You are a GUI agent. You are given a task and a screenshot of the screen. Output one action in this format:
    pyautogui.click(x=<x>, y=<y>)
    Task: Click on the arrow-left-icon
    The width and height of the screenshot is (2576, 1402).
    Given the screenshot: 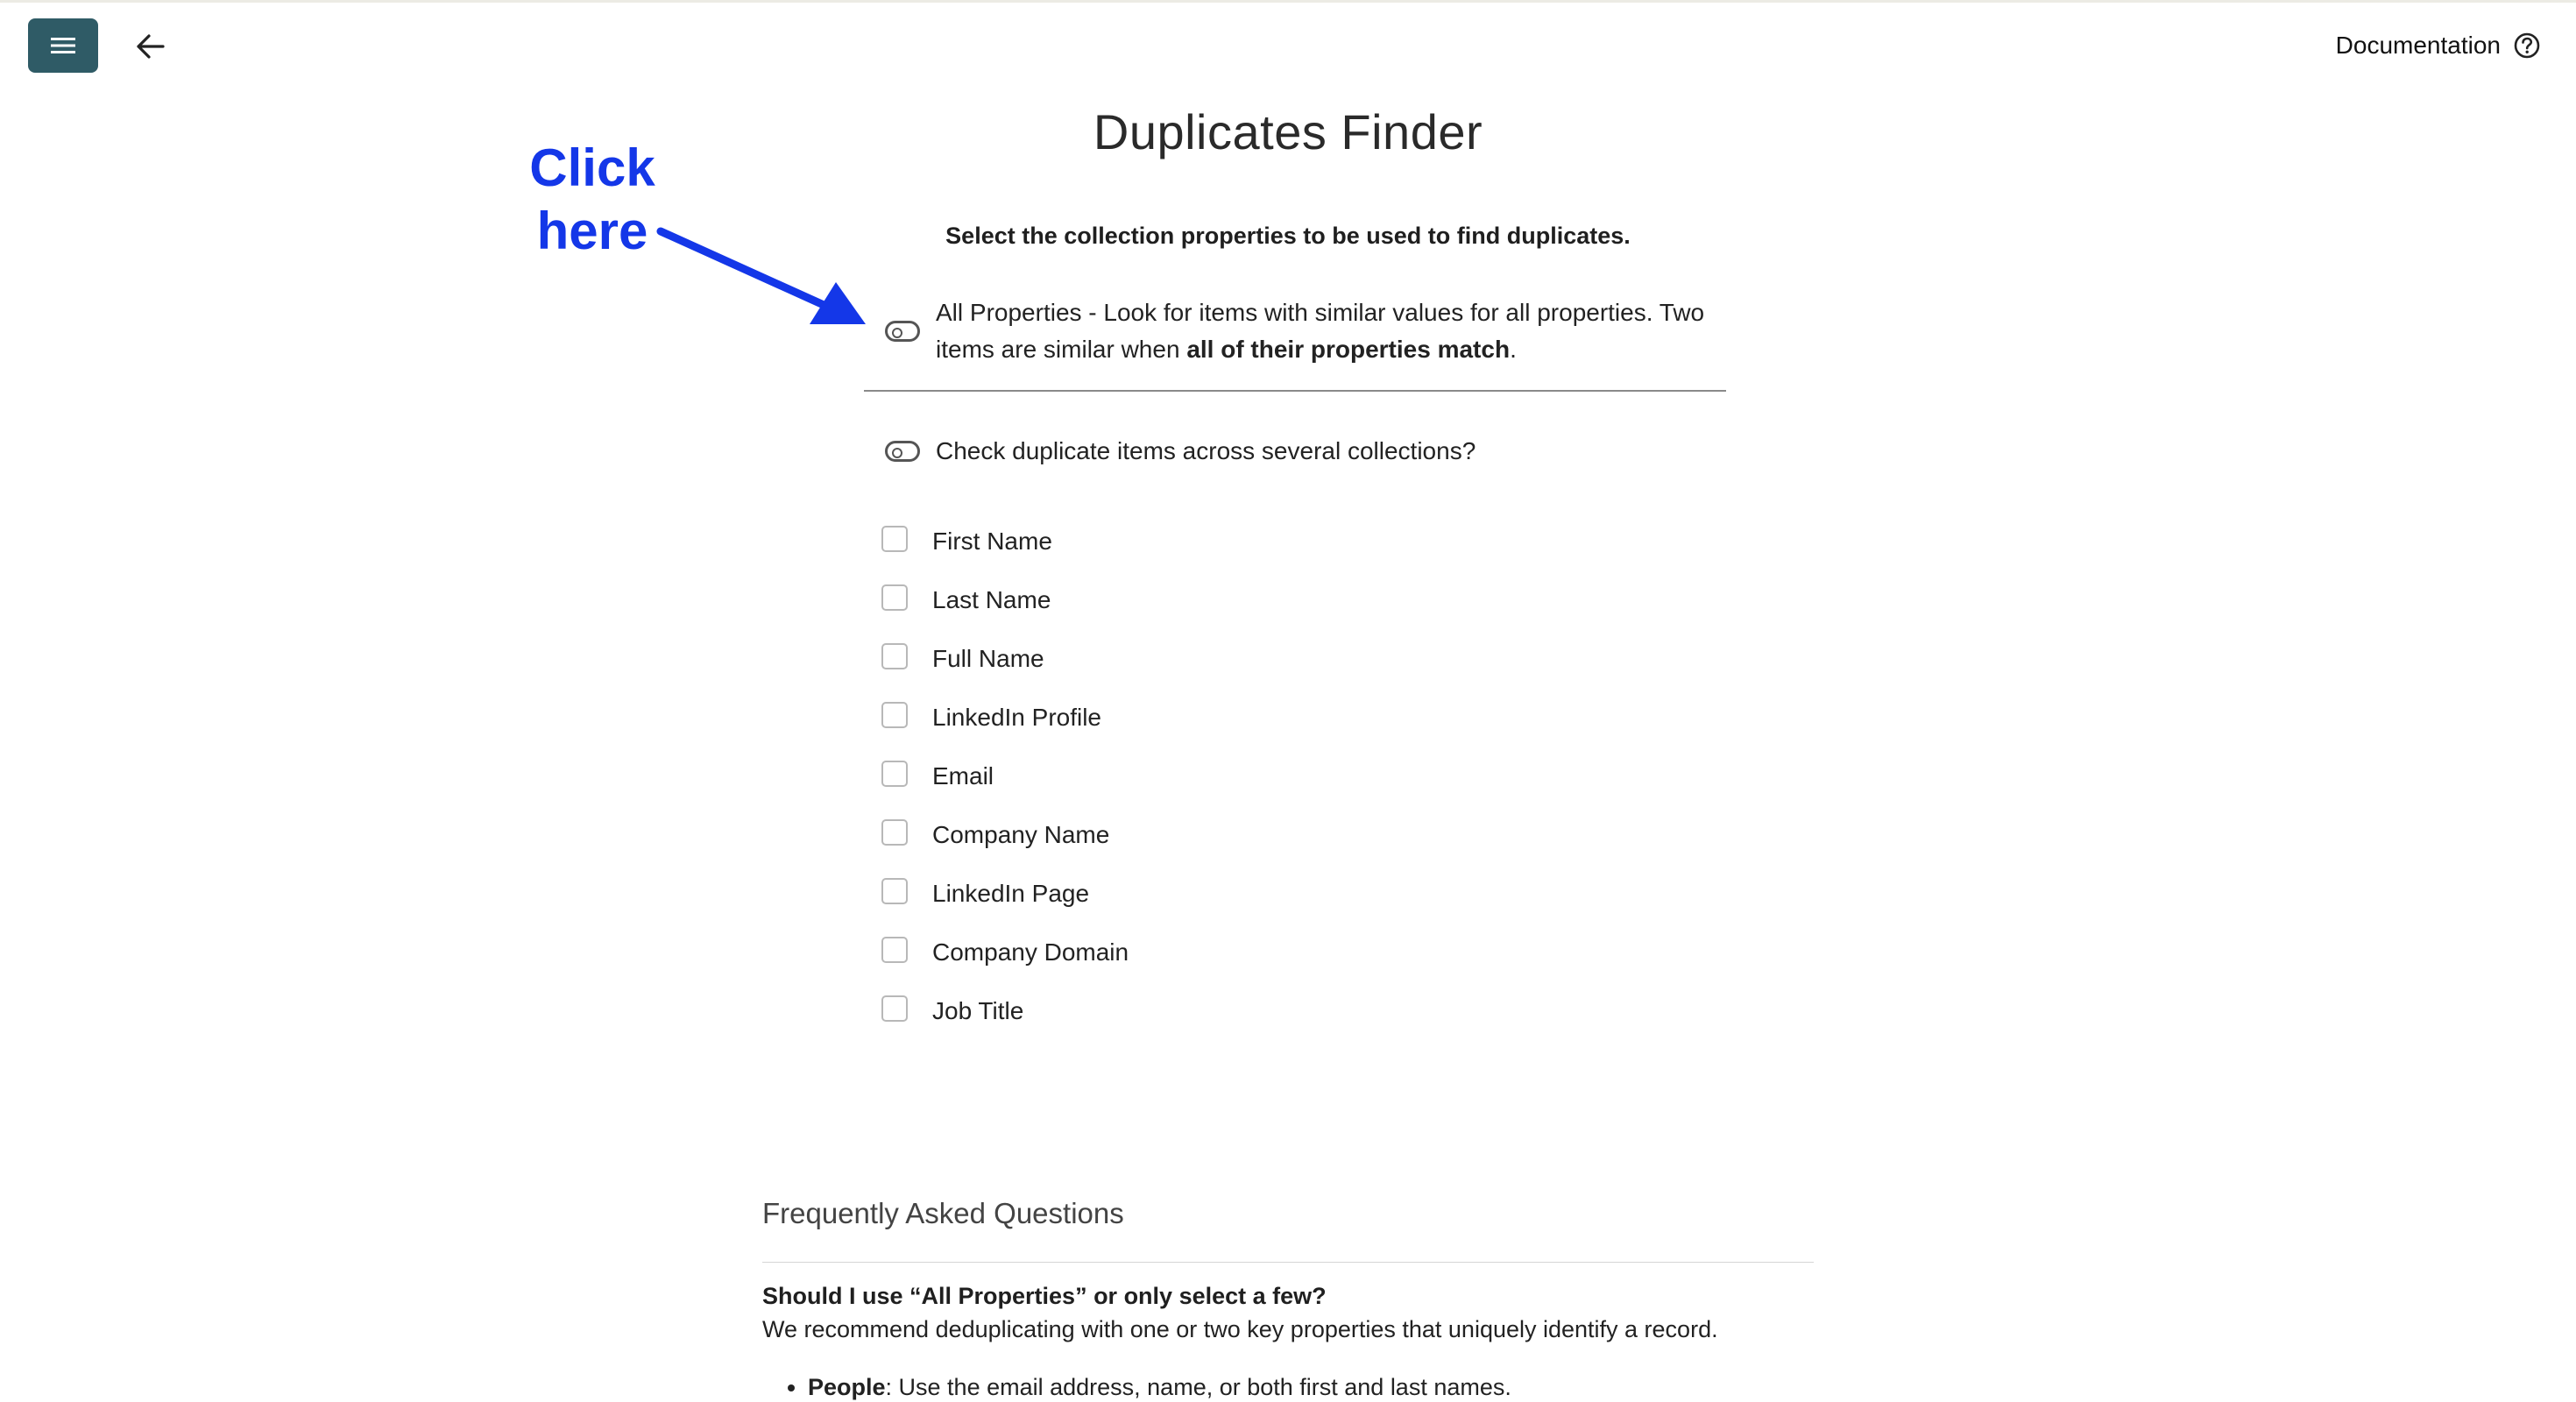 What is the action you would take?
    pyautogui.click(x=151, y=47)
    